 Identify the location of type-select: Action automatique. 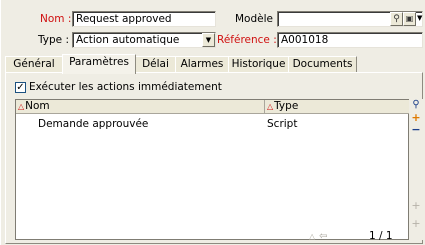
(144, 40).